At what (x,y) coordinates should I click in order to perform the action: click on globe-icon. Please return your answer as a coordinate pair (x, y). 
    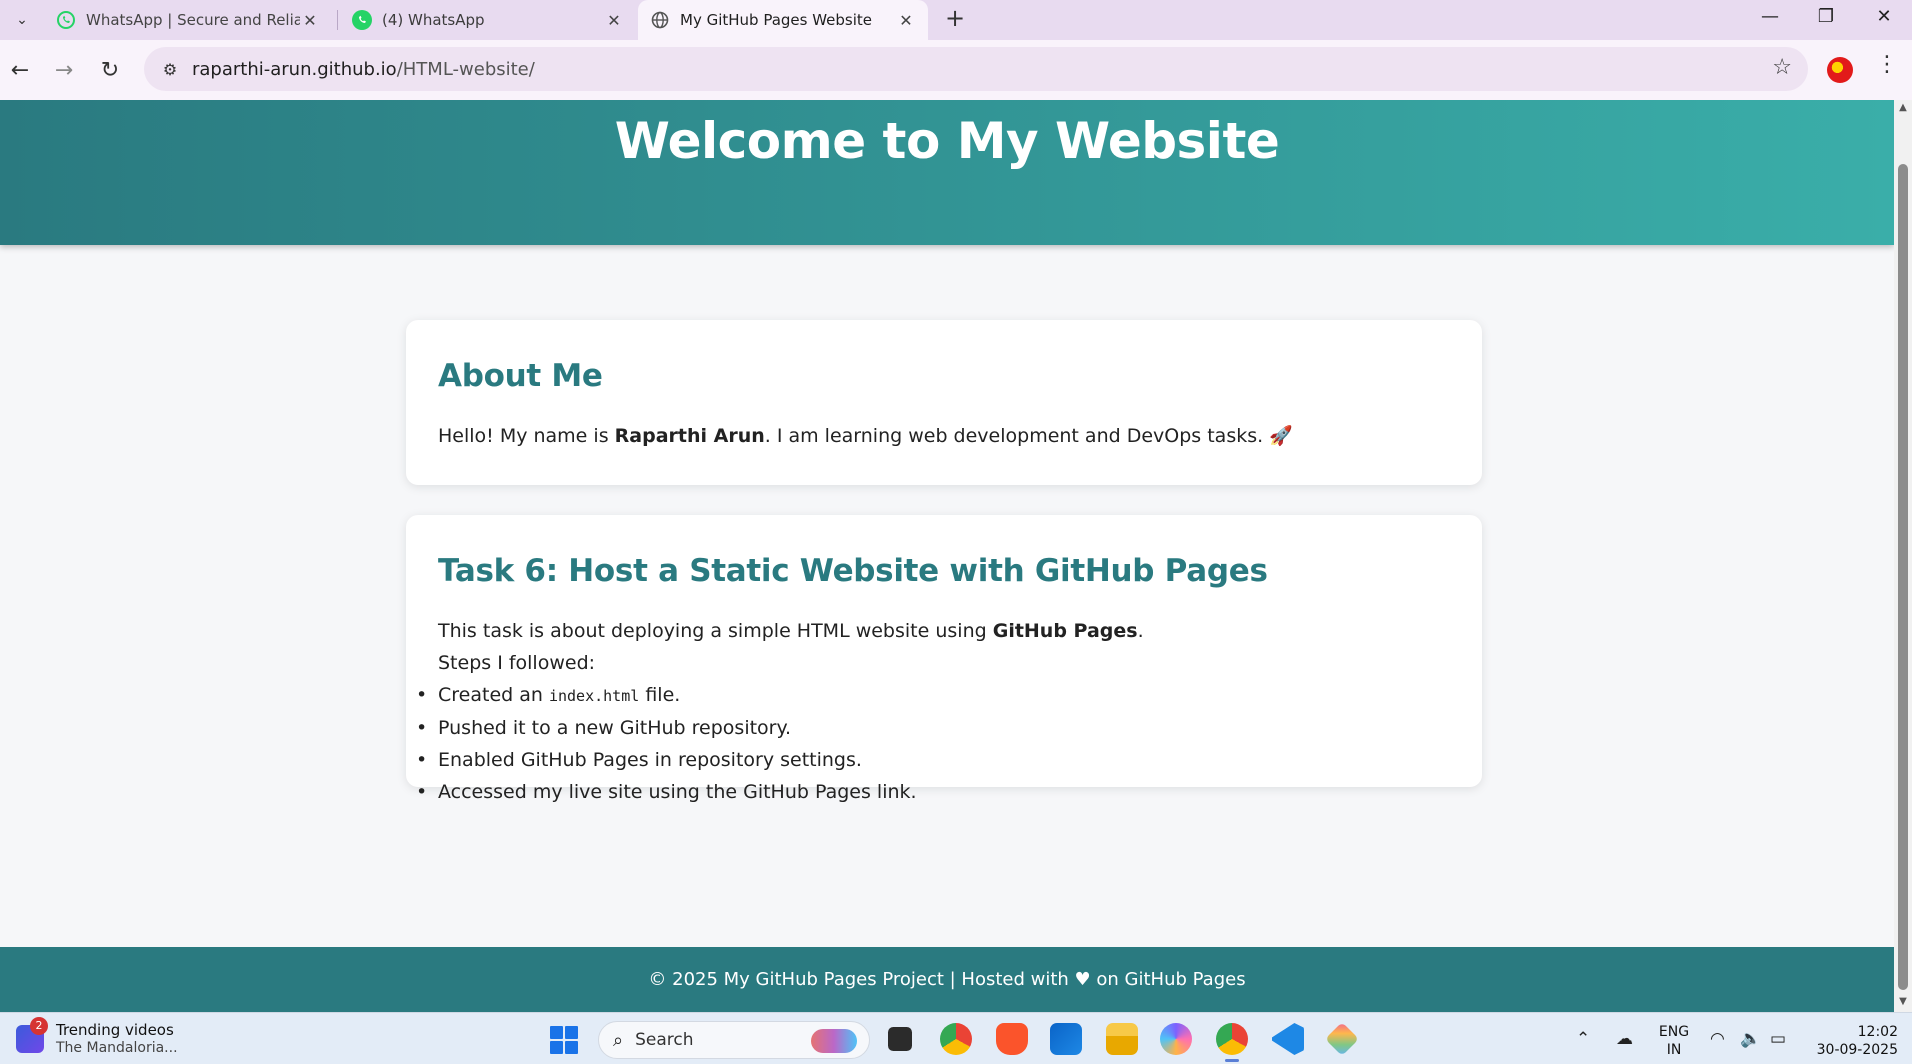
    Looking at the image, I should click on (660, 20).